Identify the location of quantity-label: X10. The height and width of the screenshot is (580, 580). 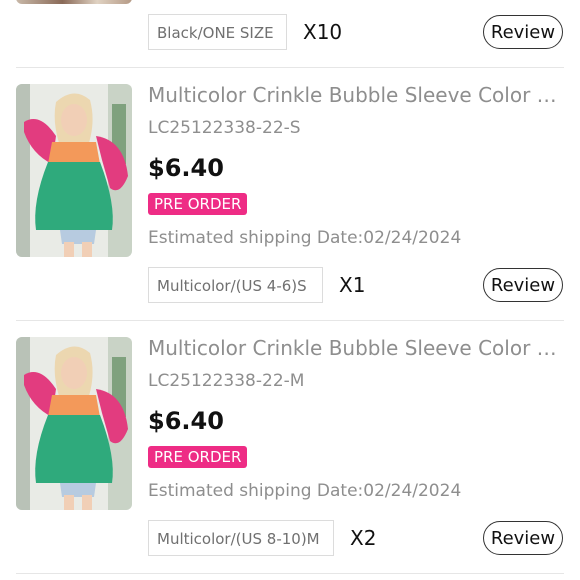
(323, 32).